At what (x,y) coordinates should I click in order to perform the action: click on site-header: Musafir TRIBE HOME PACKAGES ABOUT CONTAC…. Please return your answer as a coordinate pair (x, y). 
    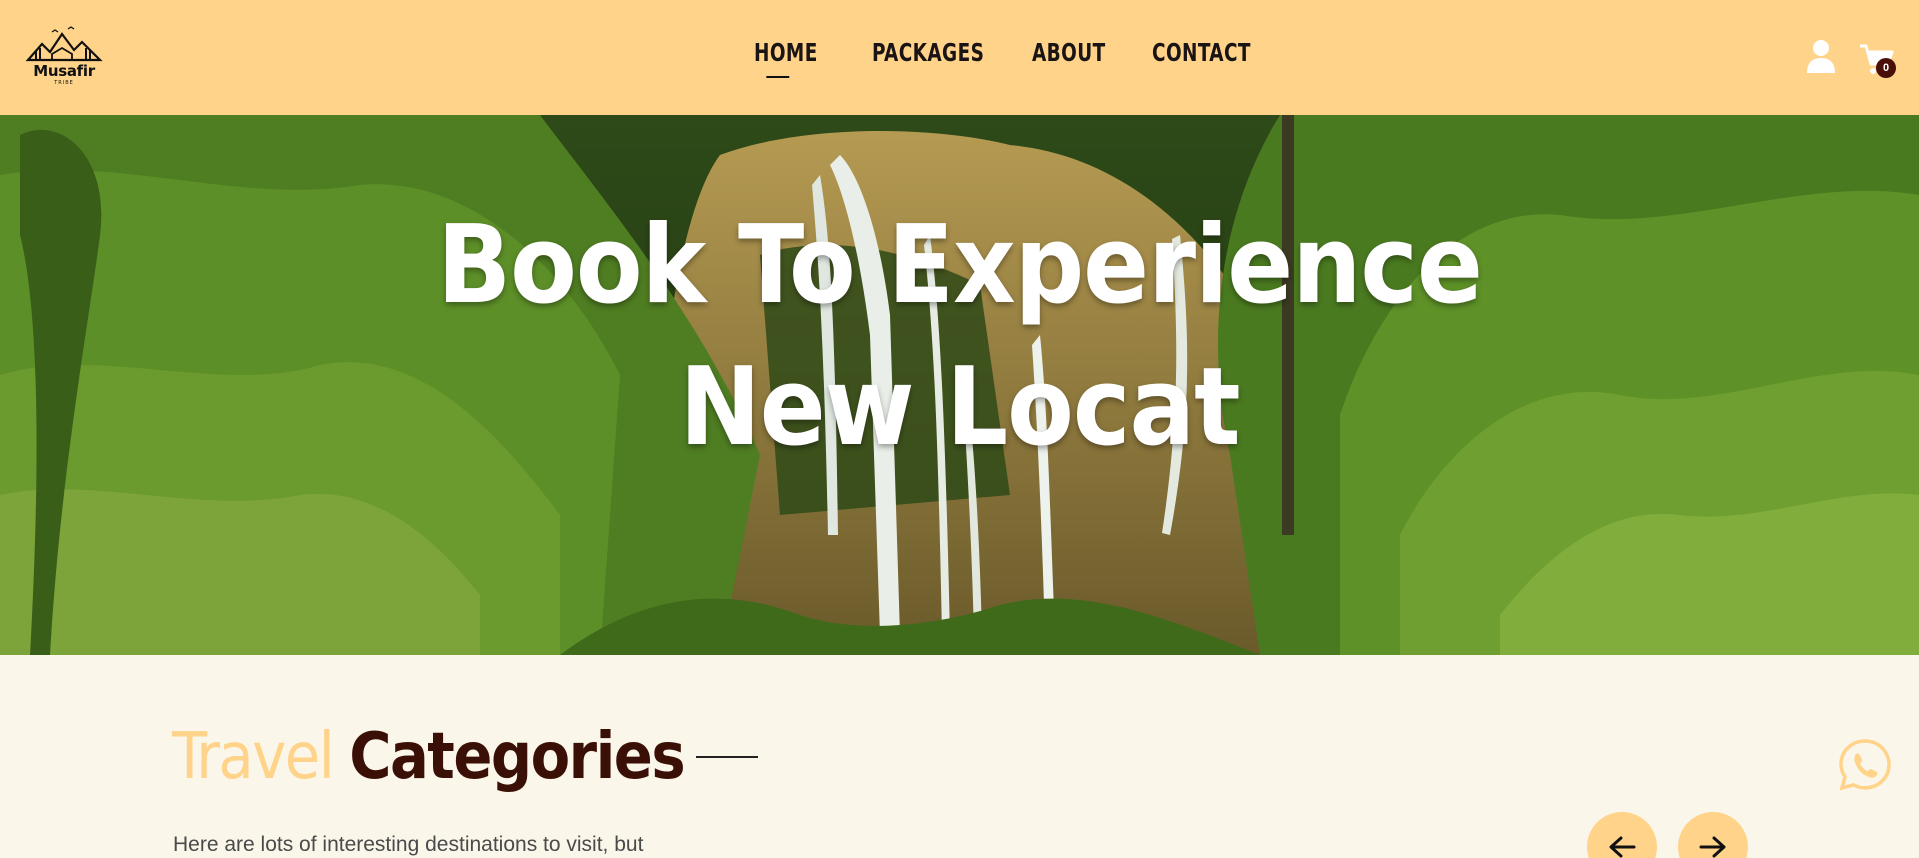
    Looking at the image, I should click on (959, 57).